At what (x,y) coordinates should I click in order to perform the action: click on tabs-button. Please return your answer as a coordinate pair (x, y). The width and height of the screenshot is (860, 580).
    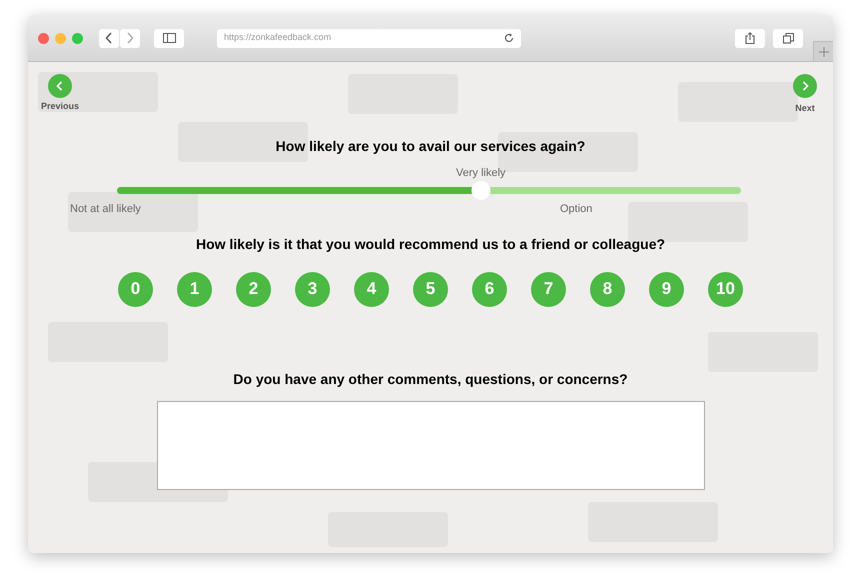
    Looking at the image, I should click on (788, 38).